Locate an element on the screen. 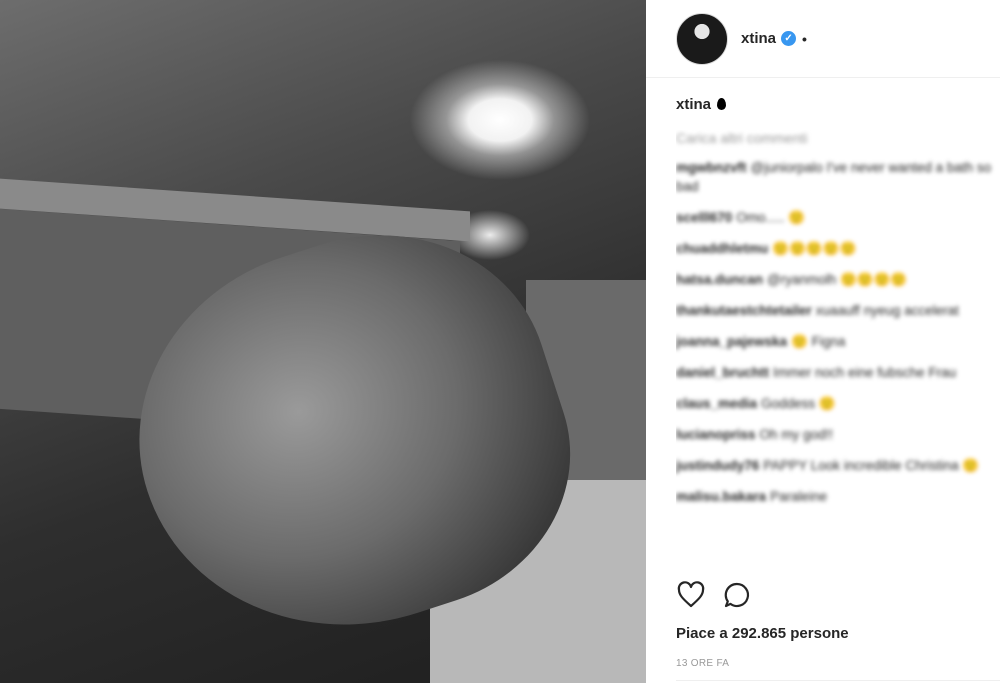  comment-username: justindudy76 is located at coordinates (717, 465).